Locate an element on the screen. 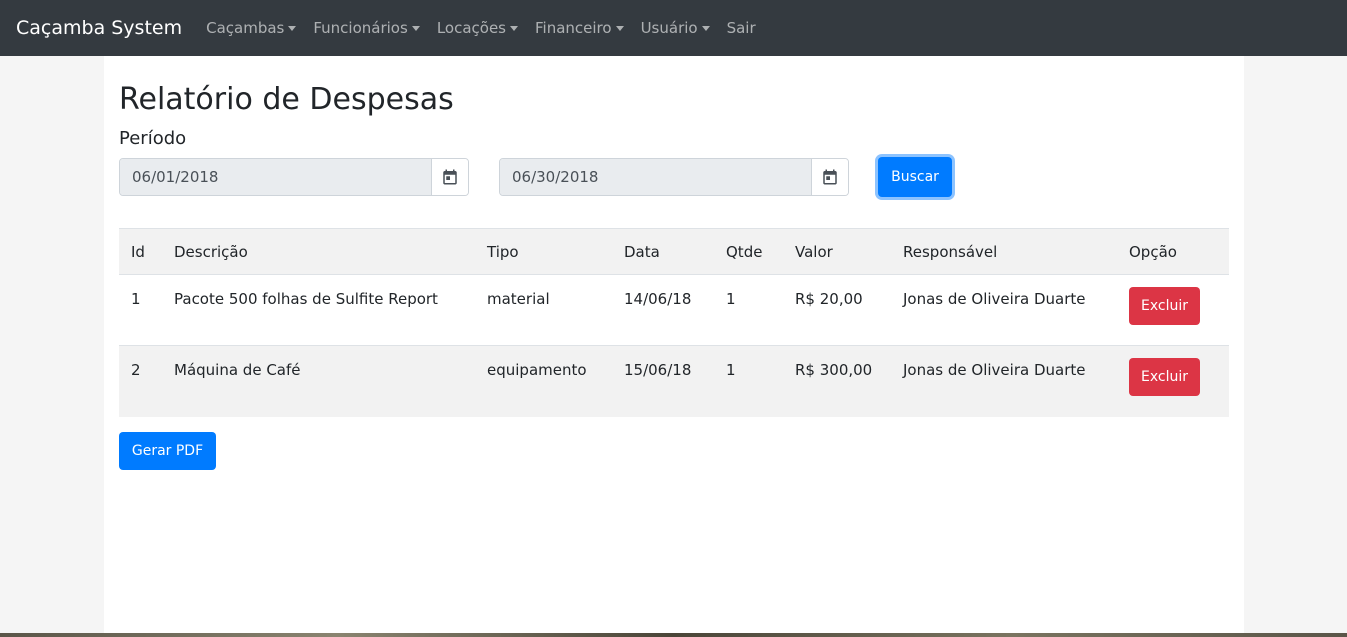 This screenshot has height=637, width=1347. cell-id: 1 is located at coordinates (136, 299).